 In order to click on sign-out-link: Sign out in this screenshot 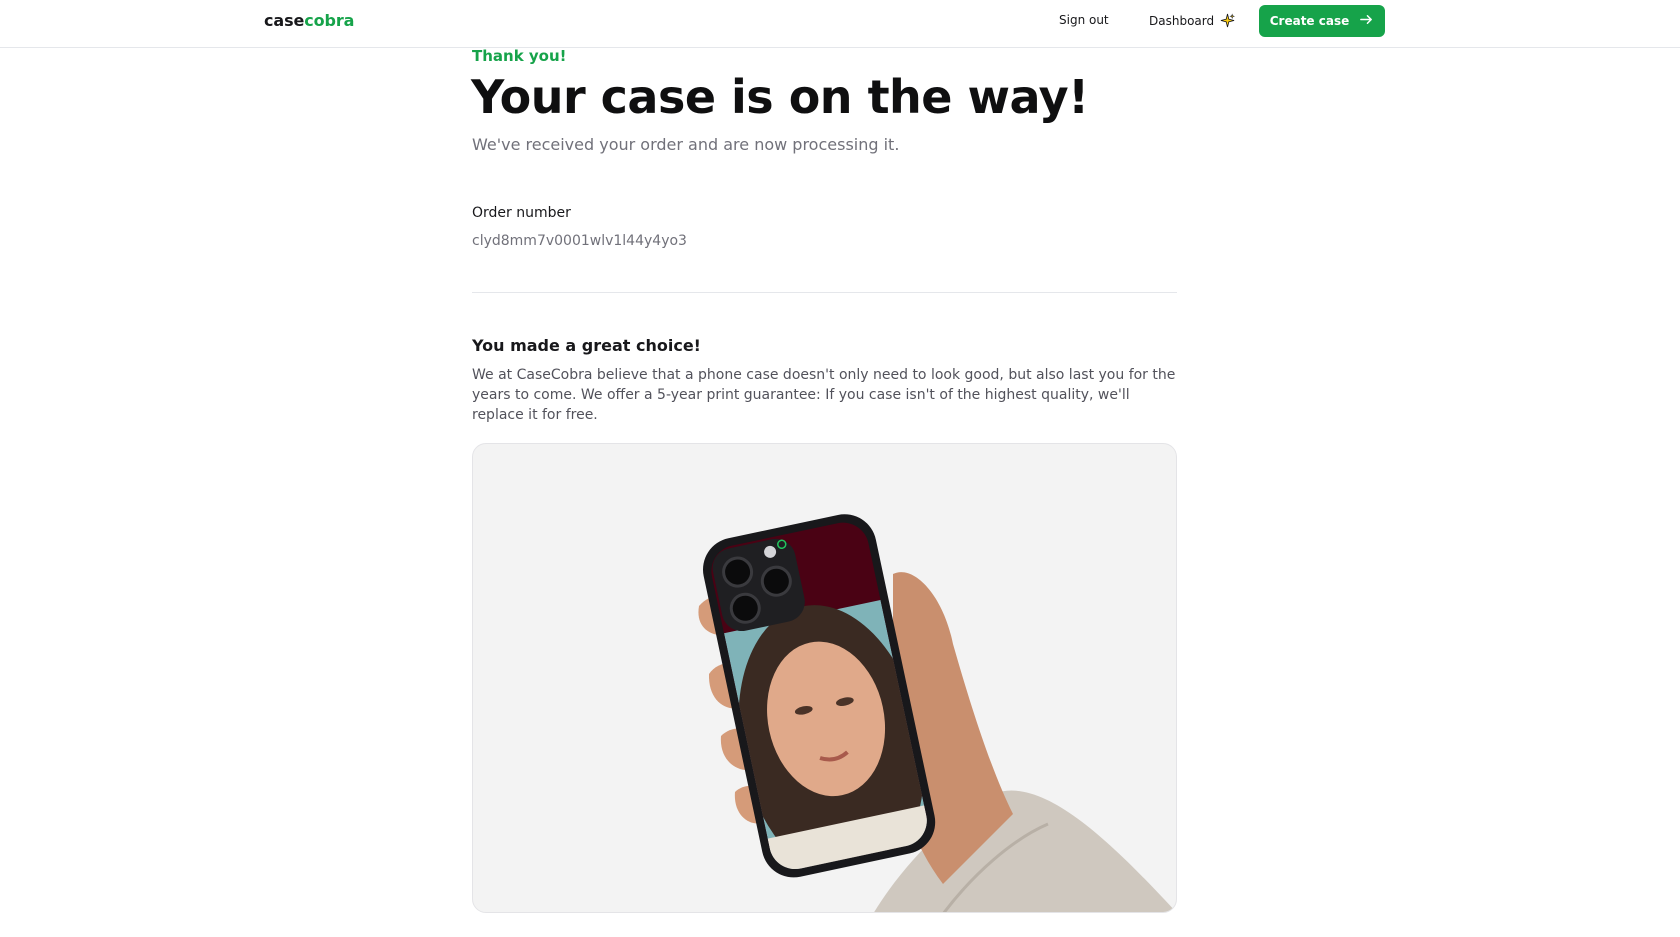, I will do `click(1084, 20)`.